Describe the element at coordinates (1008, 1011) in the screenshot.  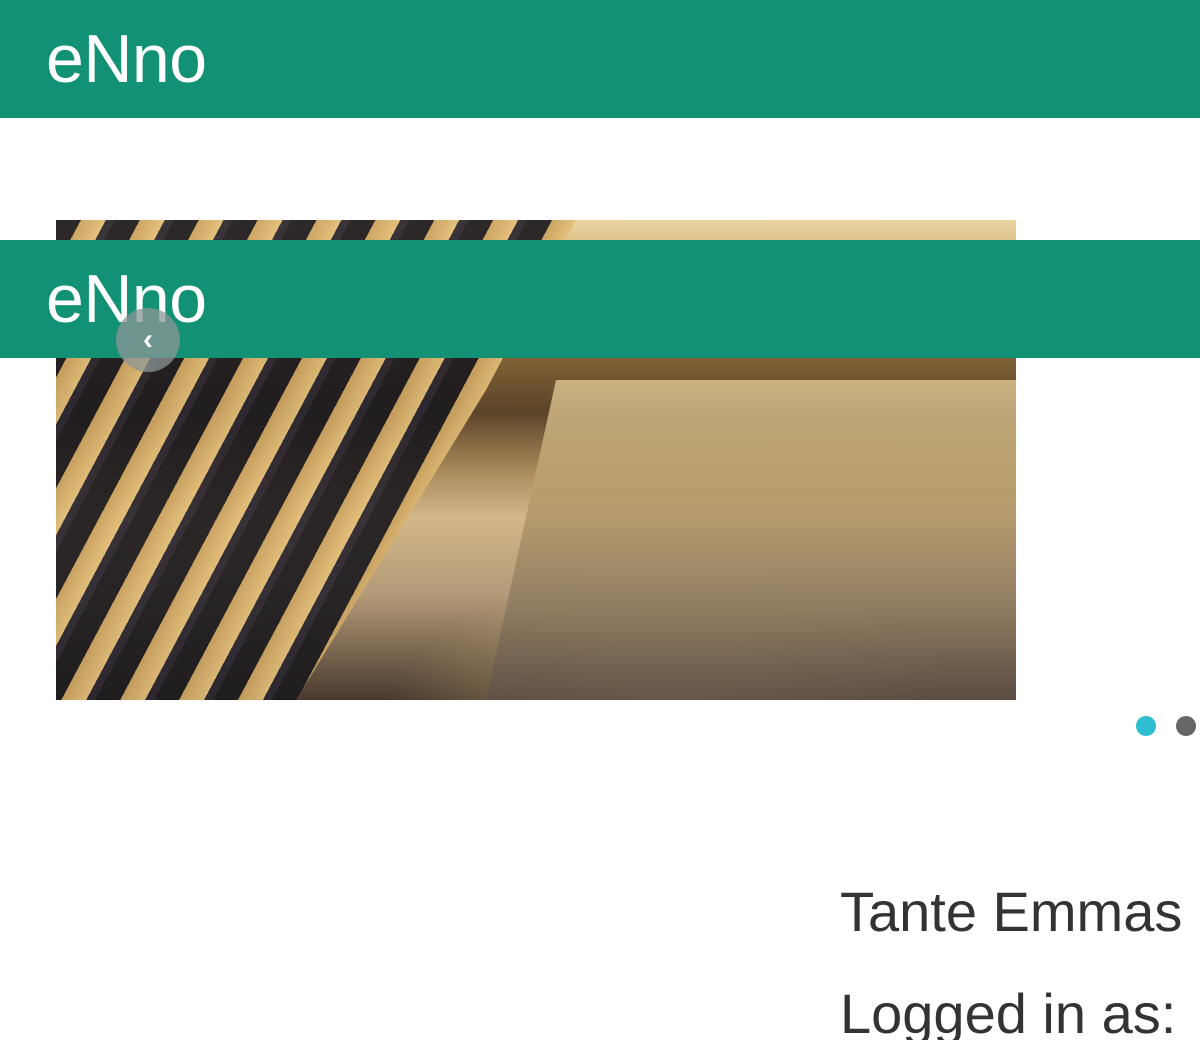
I see `logged-in-label: Logged in as:` at that location.